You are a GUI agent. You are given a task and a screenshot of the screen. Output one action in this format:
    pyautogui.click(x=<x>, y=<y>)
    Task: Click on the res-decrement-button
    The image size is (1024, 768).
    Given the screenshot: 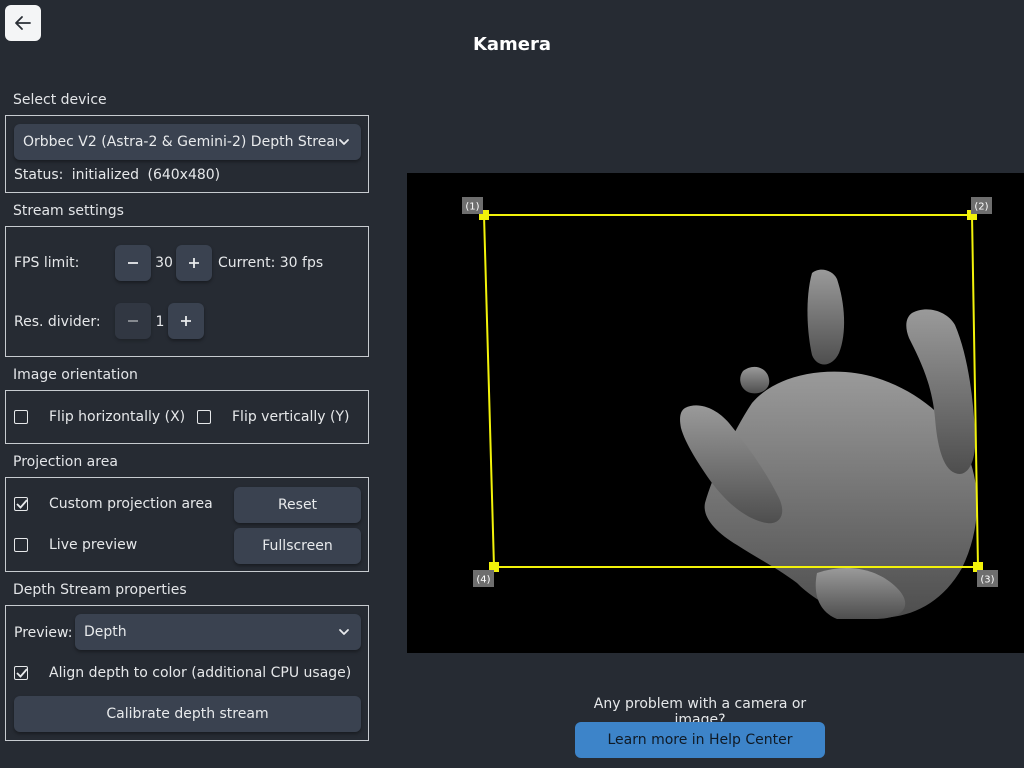 What is the action you would take?
    pyautogui.click(x=133, y=321)
    